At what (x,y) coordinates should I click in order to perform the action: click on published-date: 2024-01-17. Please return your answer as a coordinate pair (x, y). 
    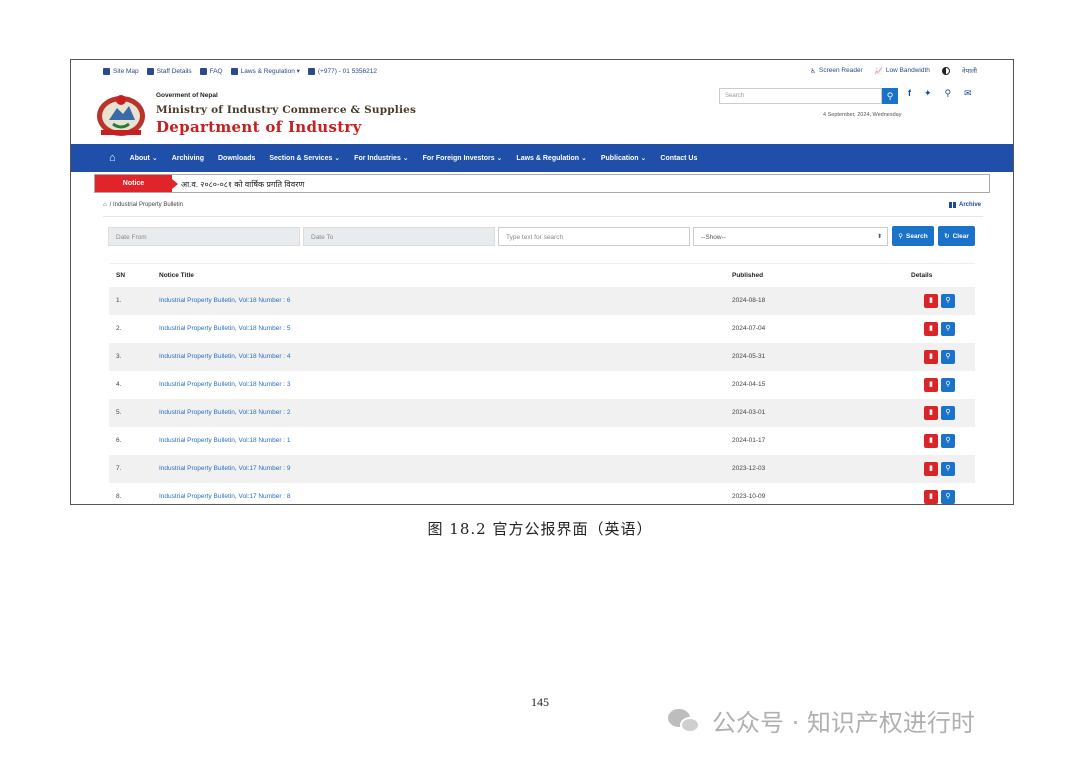
    Looking at the image, I should click on (749, 440).